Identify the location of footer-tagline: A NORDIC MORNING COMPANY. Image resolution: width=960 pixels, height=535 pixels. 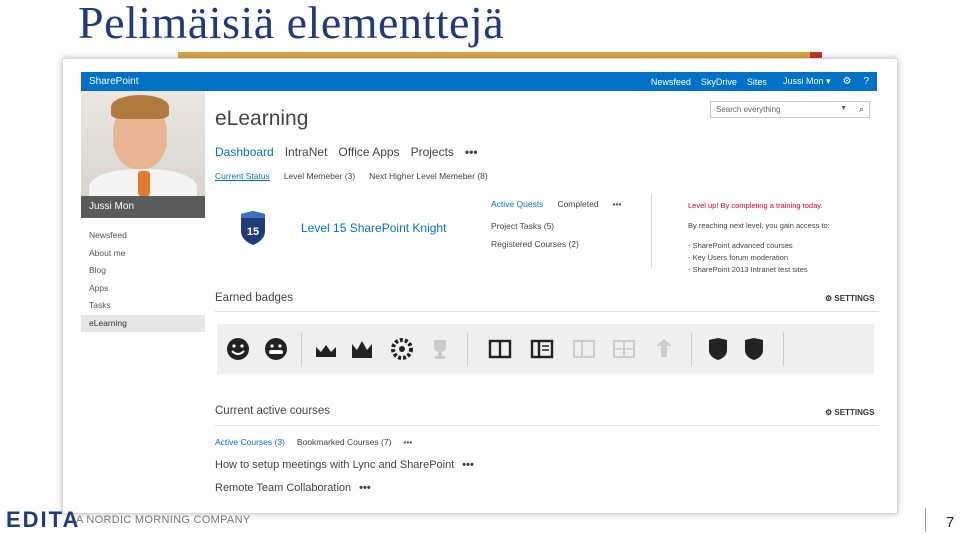
(163, 520).